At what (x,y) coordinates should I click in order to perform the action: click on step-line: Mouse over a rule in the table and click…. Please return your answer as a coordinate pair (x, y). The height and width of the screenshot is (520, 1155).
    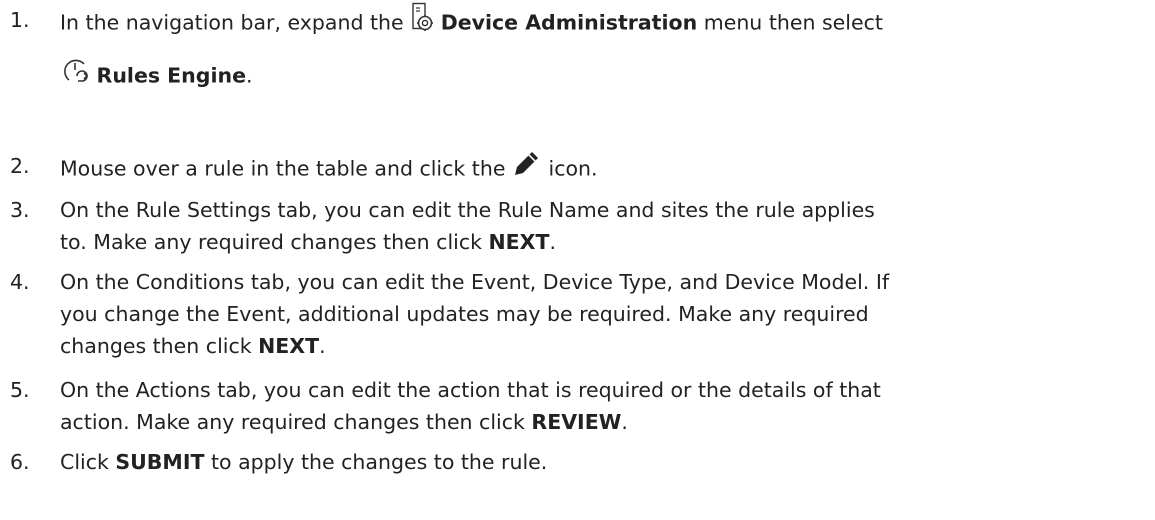
    Looking at the image, I should click on (600, 169).